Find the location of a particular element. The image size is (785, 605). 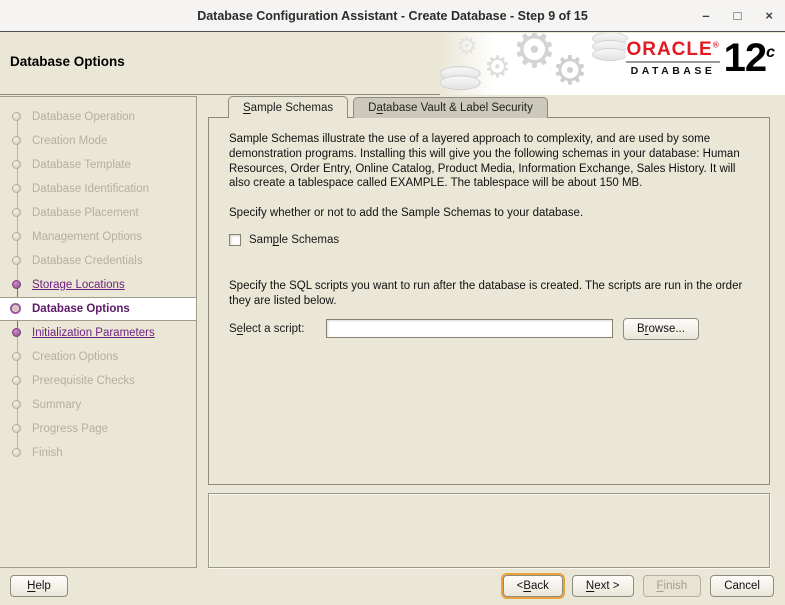

sidebar-step-prerequisite-checks: Prerequisite Checks is located at coordinates (98, 381).